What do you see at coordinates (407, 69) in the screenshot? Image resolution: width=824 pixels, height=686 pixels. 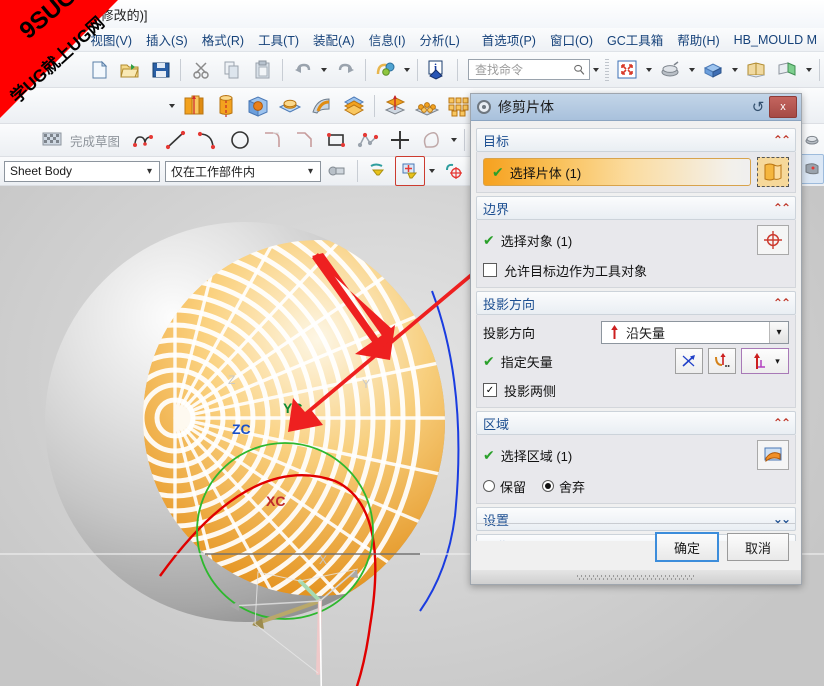 I see `command-finder-caret` at bounding box center [407, 69].